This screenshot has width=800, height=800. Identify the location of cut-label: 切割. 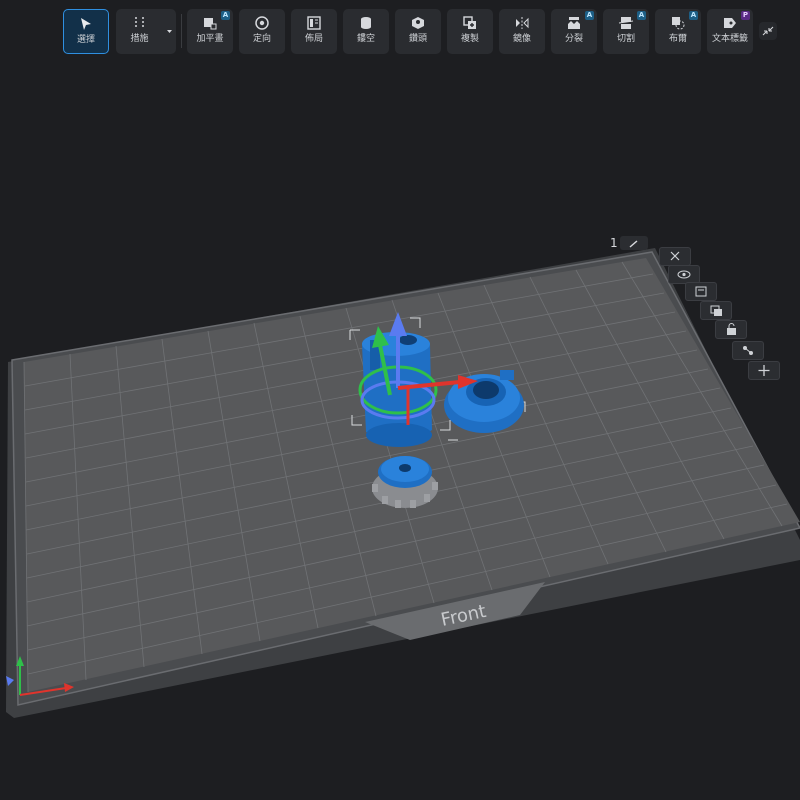
(625, 39).